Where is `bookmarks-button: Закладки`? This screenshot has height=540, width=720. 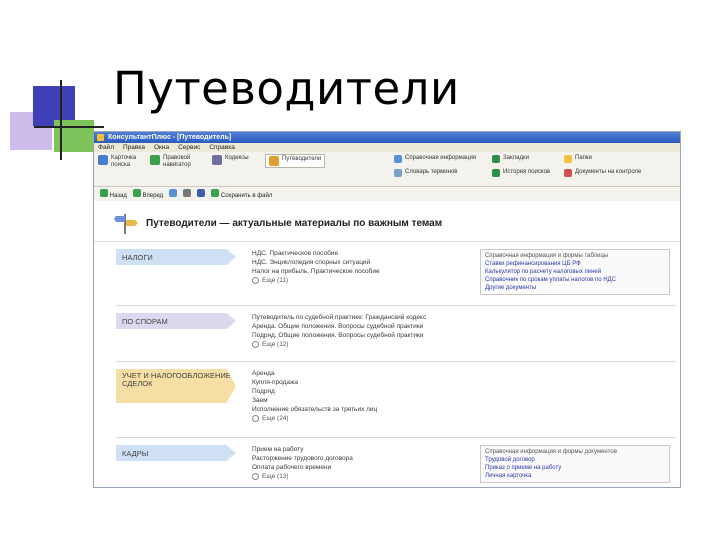 bookmarks-button: Закладки is located at coordinates (510, 159).